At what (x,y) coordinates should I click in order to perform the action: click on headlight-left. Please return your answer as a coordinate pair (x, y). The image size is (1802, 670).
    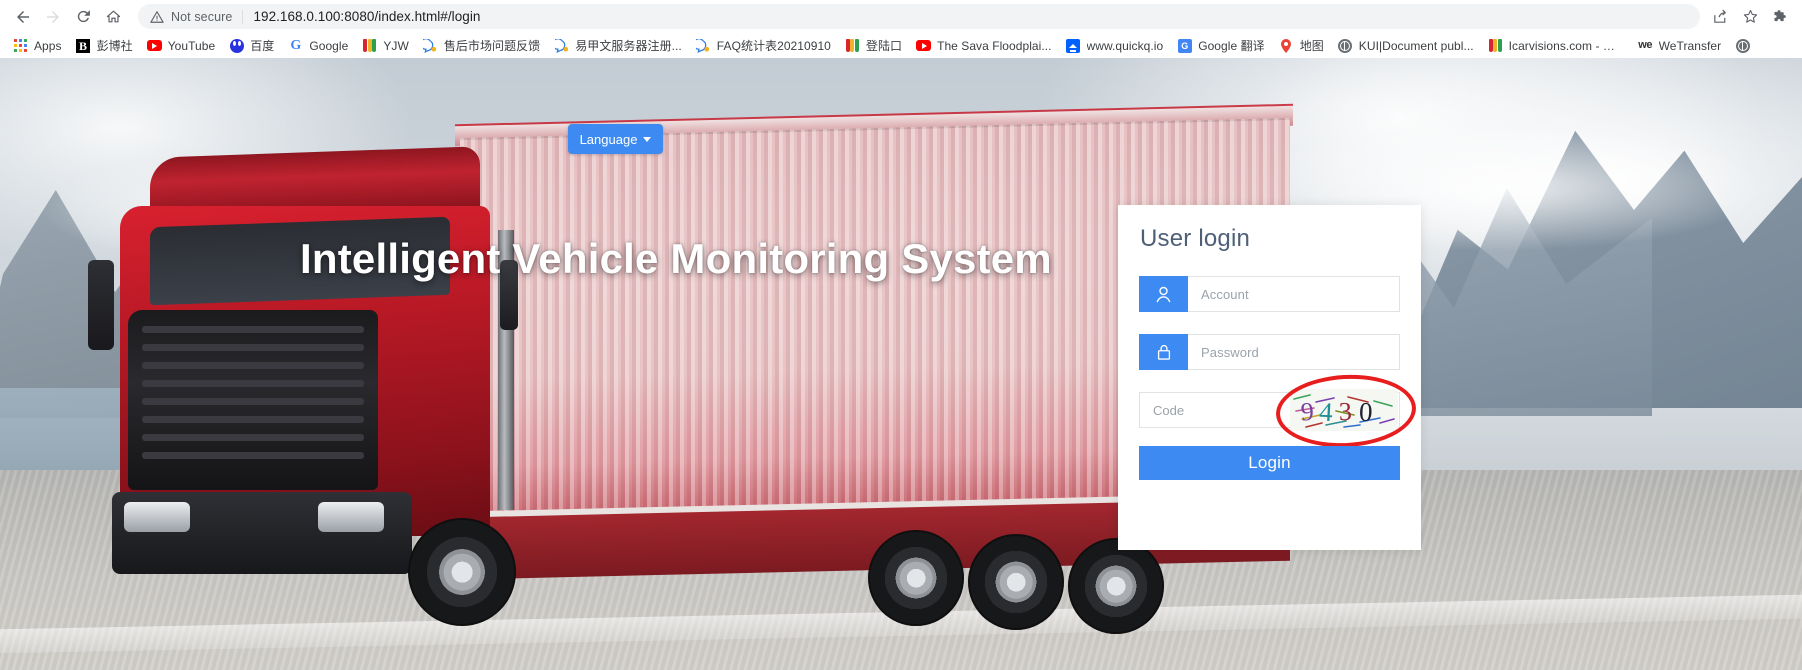
    Looking at the image, I should click on (157, 517).